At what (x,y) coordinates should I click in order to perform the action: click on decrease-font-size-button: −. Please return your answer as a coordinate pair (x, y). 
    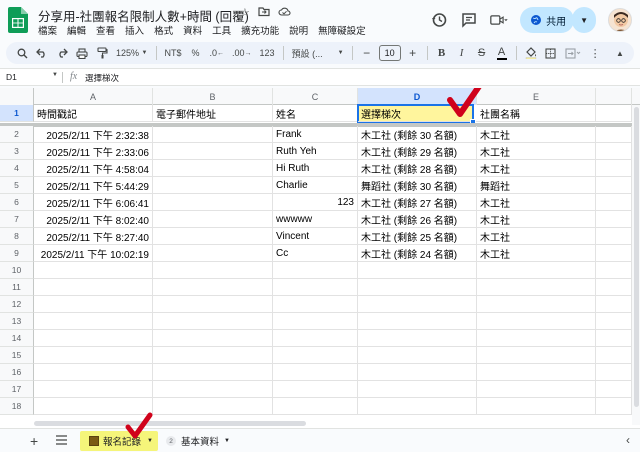
    Looking at the image, I should click on (367, 53).